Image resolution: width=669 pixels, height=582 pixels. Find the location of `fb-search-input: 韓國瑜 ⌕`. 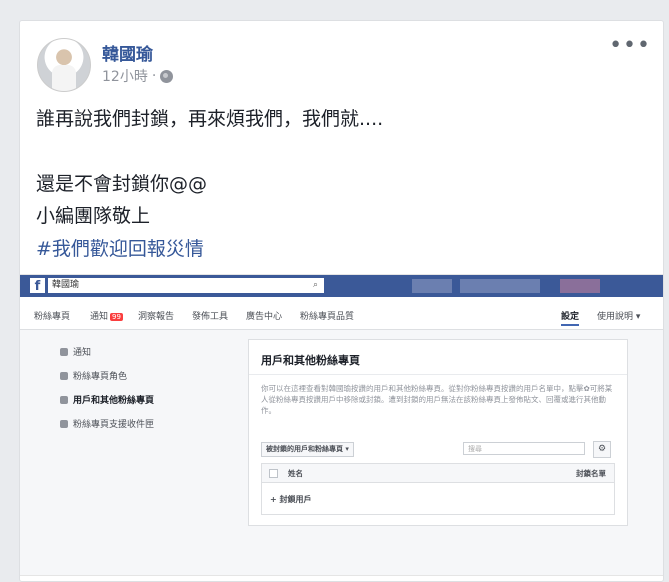

fb-search-input: 韓國瑜 ⌕ is located at coordinates (186, 285).